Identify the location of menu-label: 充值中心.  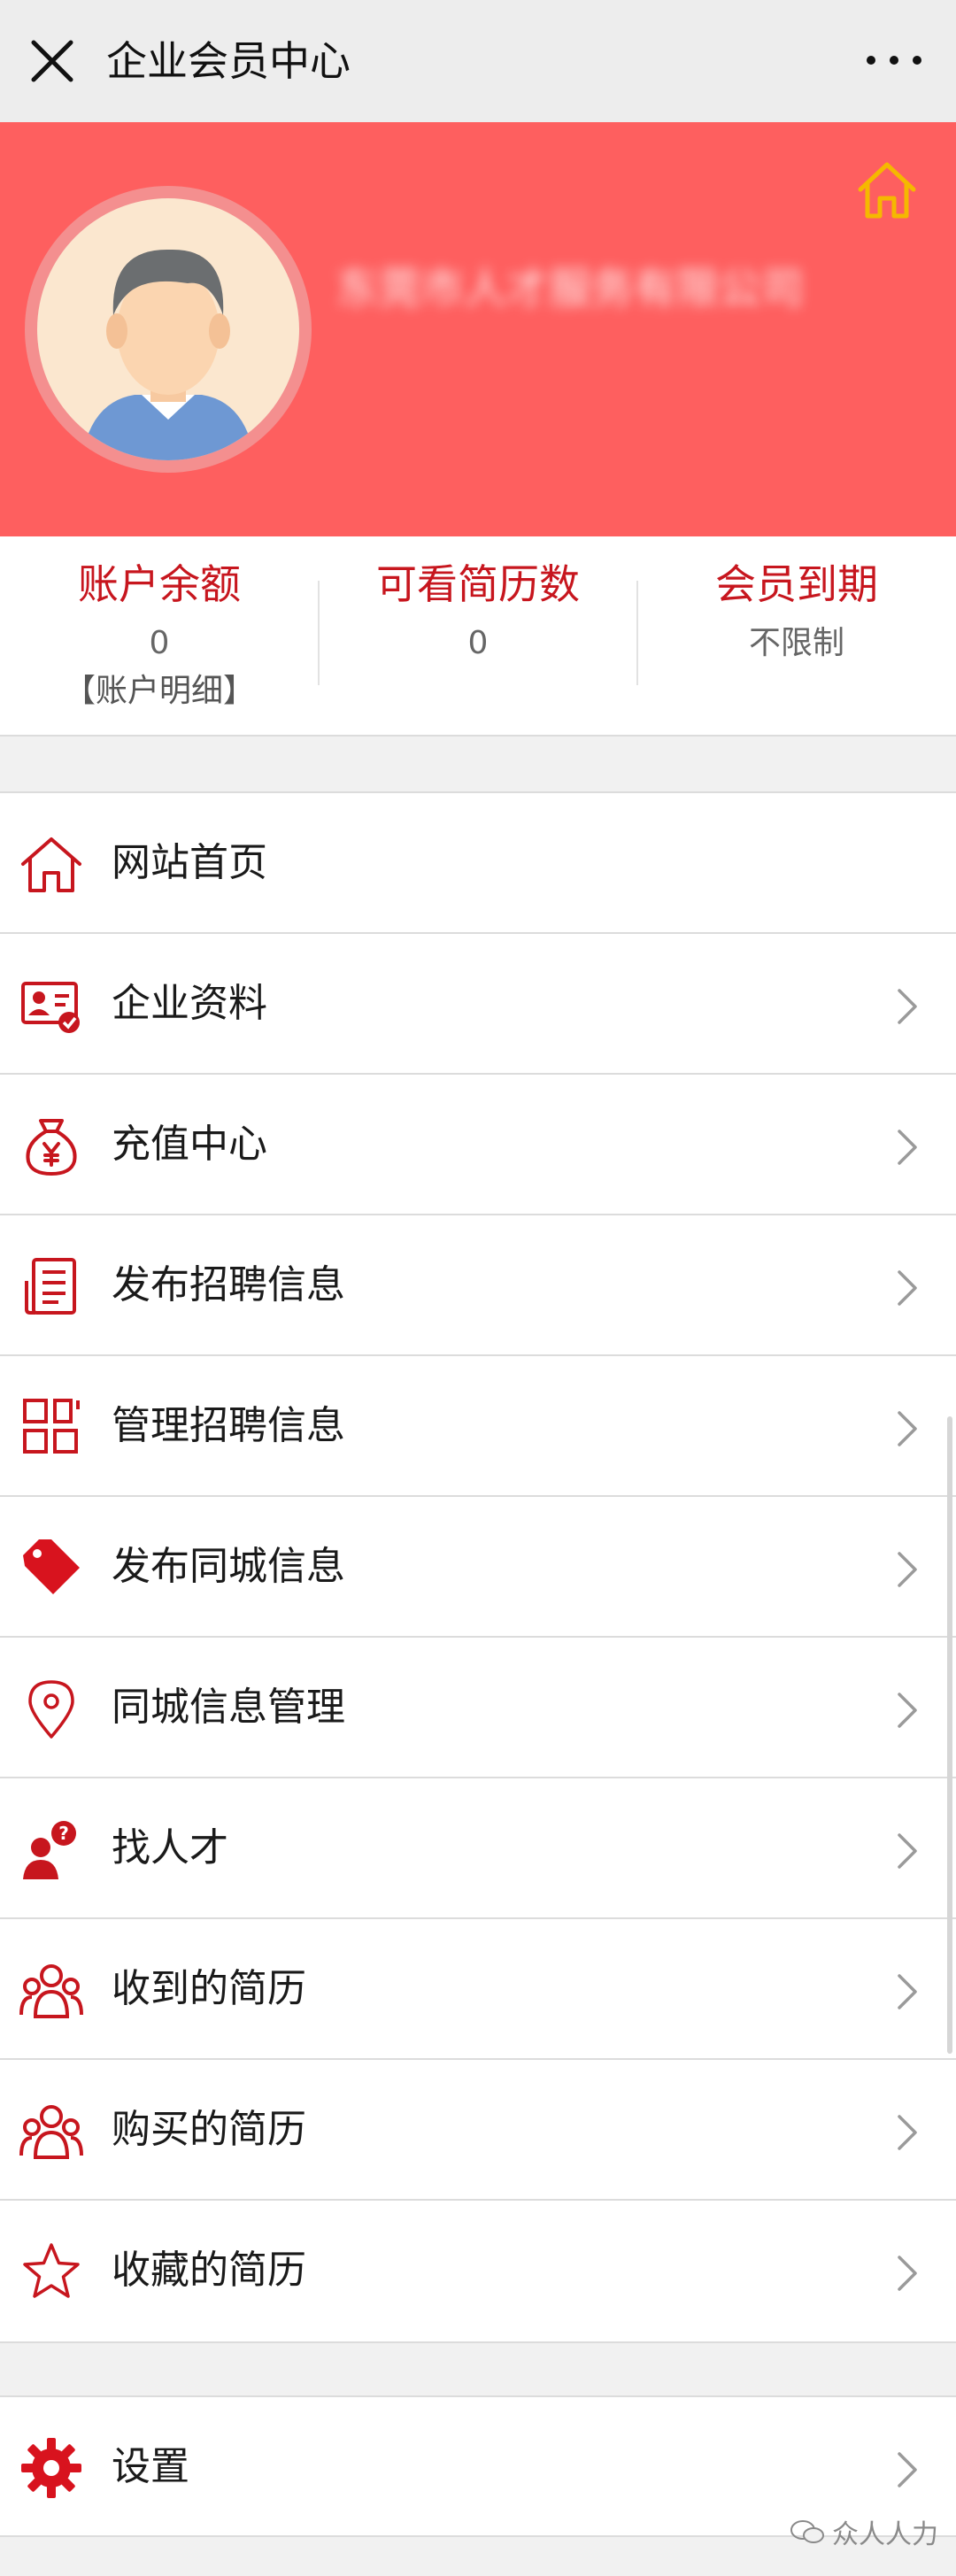
(189, 1144).